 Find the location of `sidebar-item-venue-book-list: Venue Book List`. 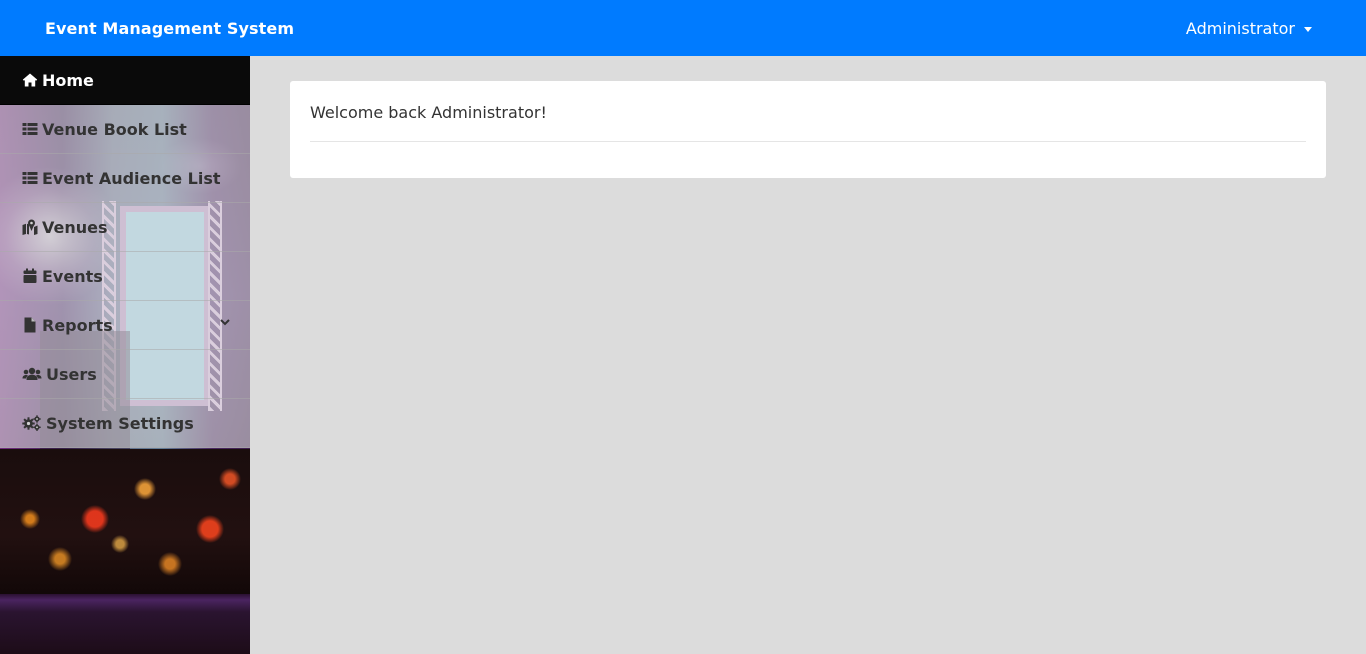

sidebar-item-venue-book-list: Venue Book List is located at coordinates (125, 129).